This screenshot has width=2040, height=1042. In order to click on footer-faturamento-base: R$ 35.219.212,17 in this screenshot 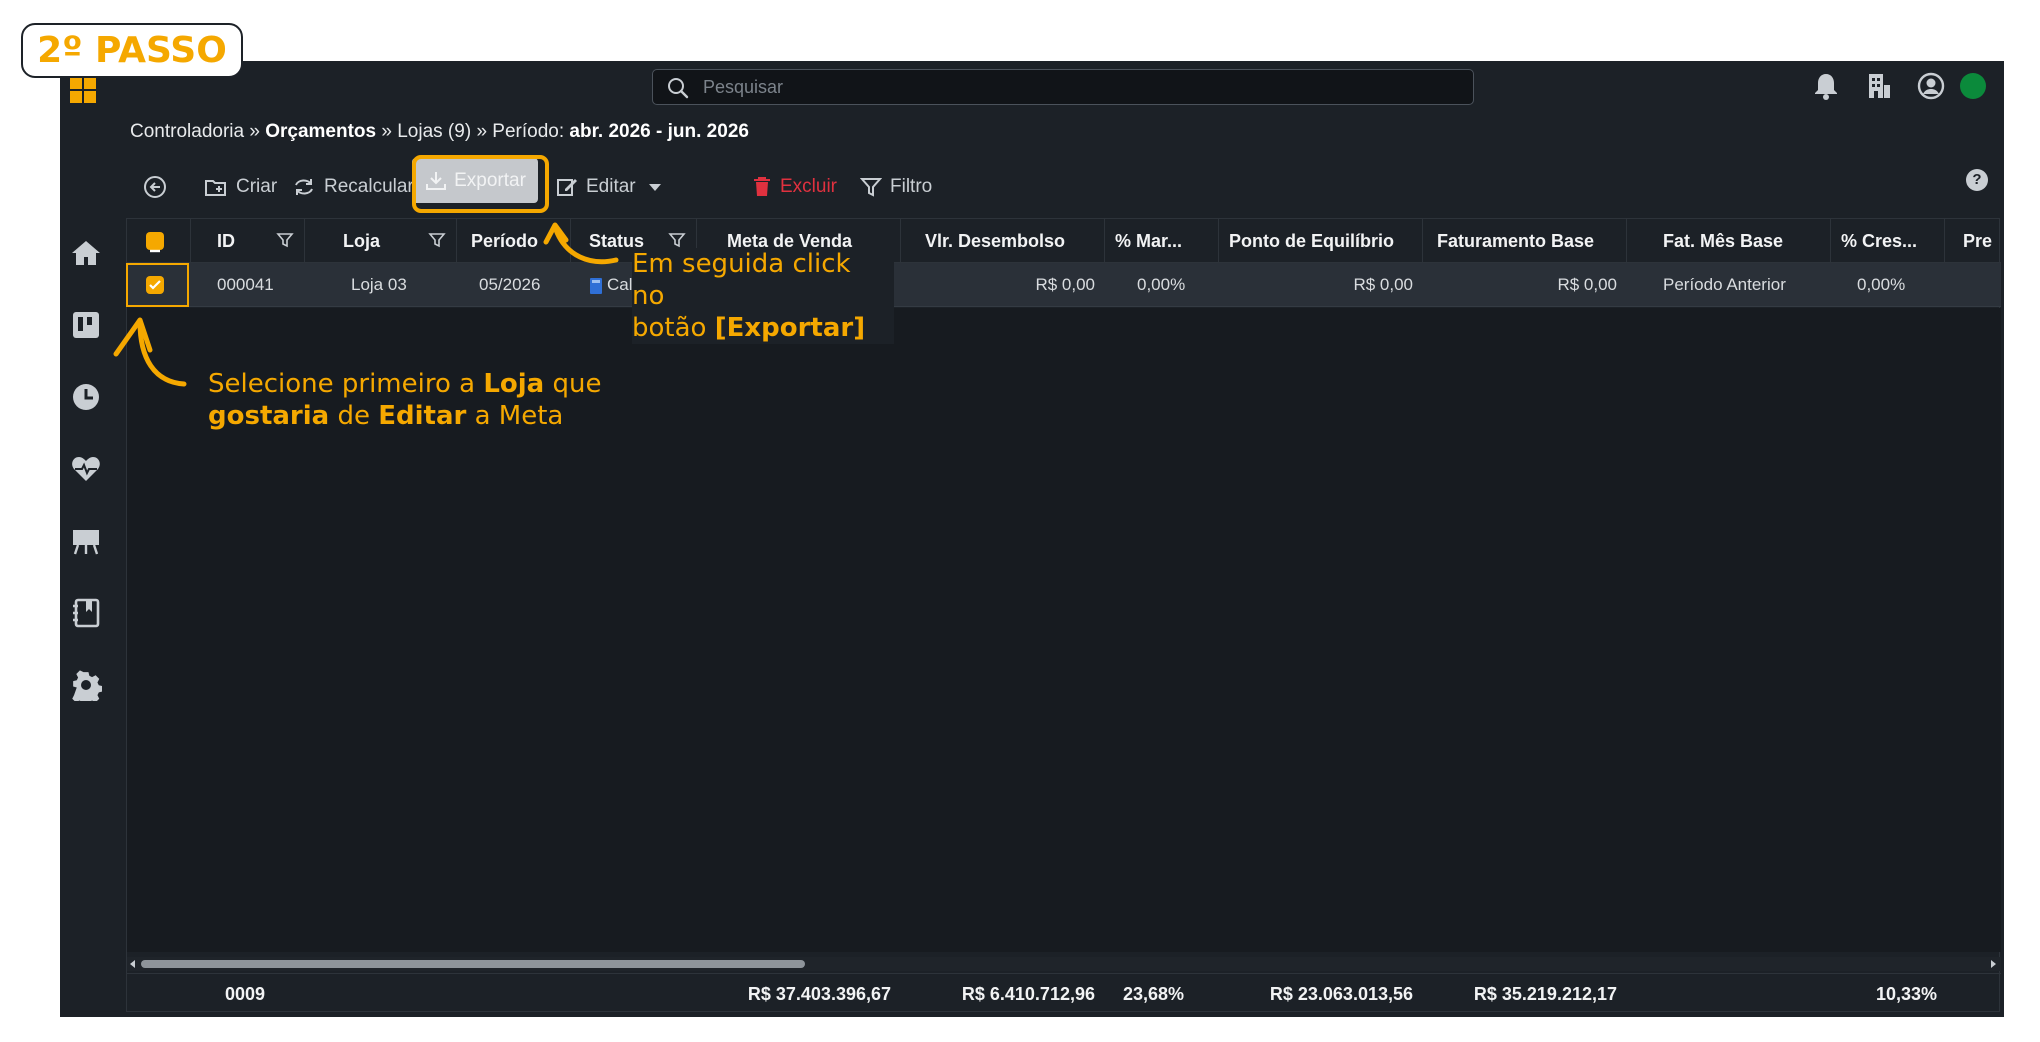, I will do `click(1545, 994)`.